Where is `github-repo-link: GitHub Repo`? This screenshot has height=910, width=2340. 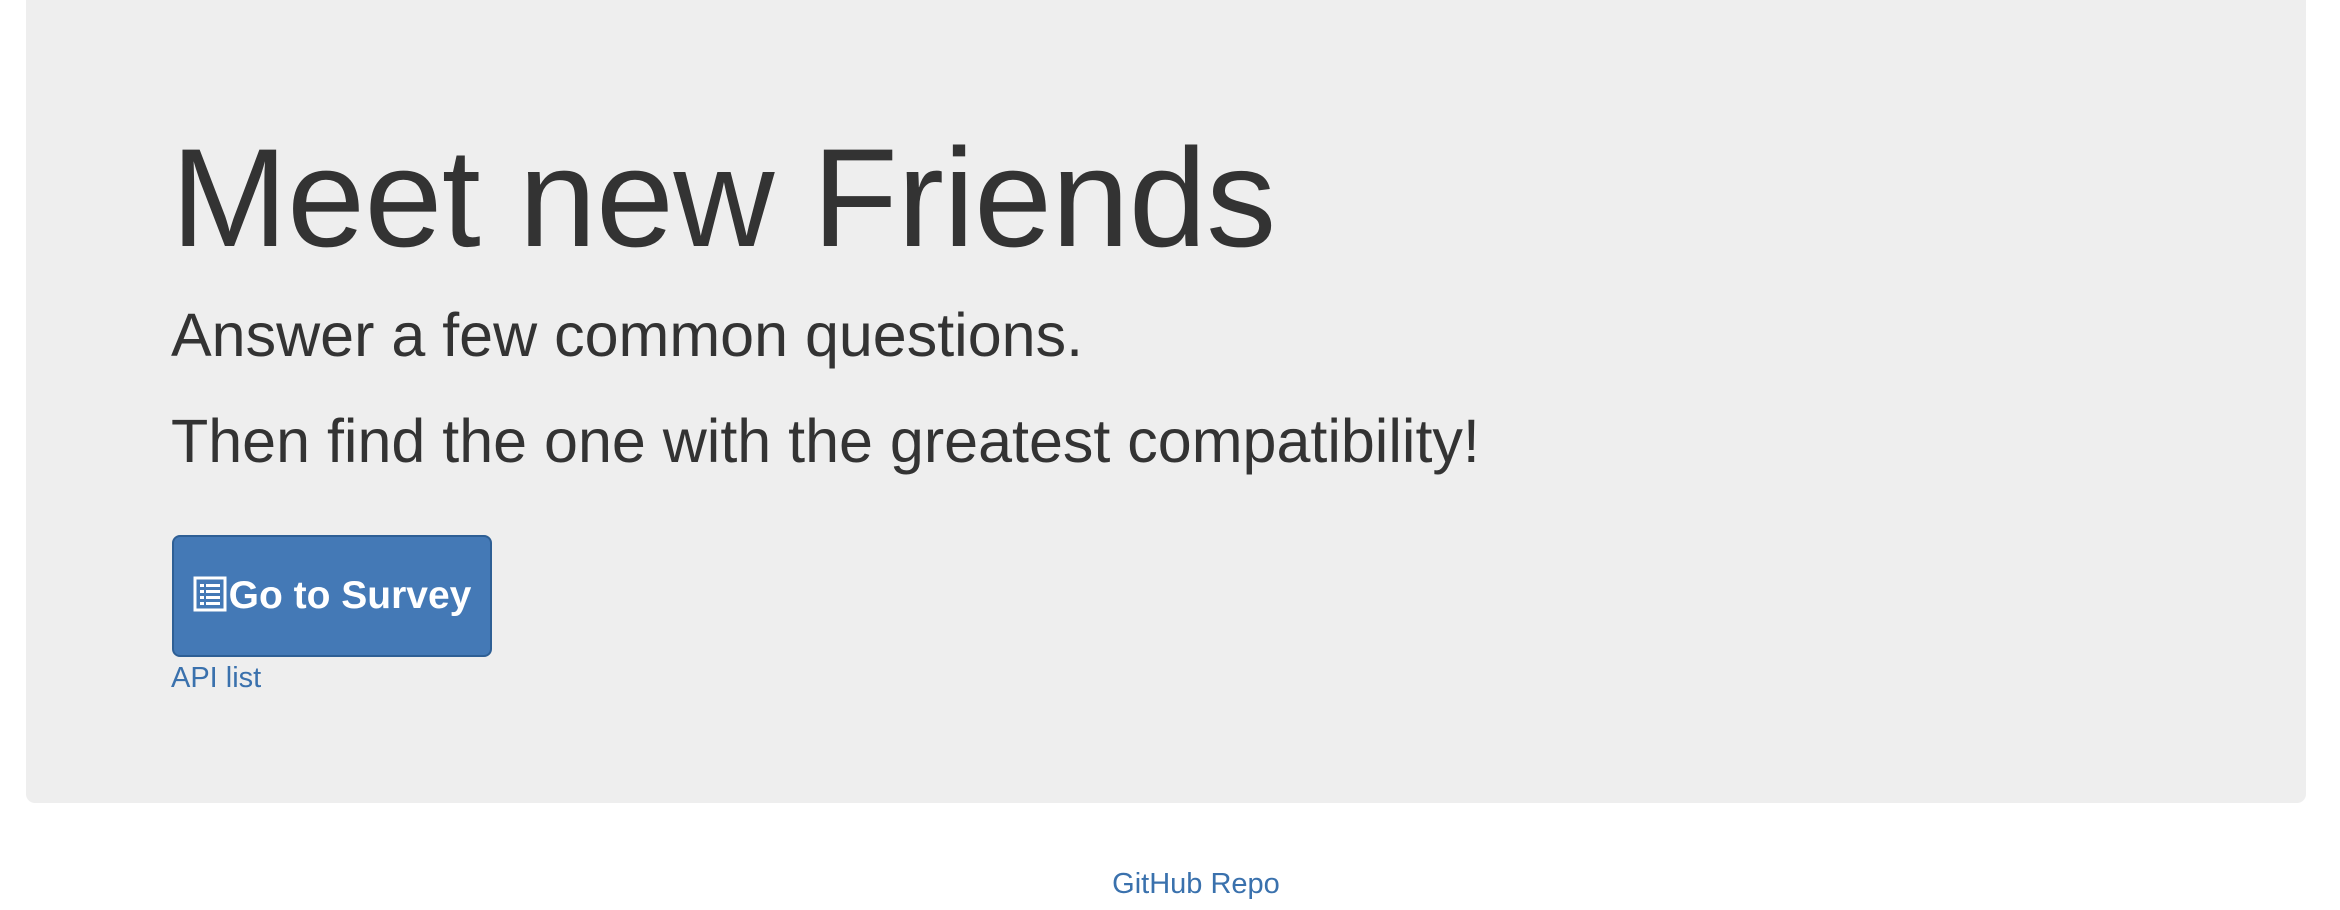 github-repo-link: GitHub Repo is located at coordinates (1170, 884).